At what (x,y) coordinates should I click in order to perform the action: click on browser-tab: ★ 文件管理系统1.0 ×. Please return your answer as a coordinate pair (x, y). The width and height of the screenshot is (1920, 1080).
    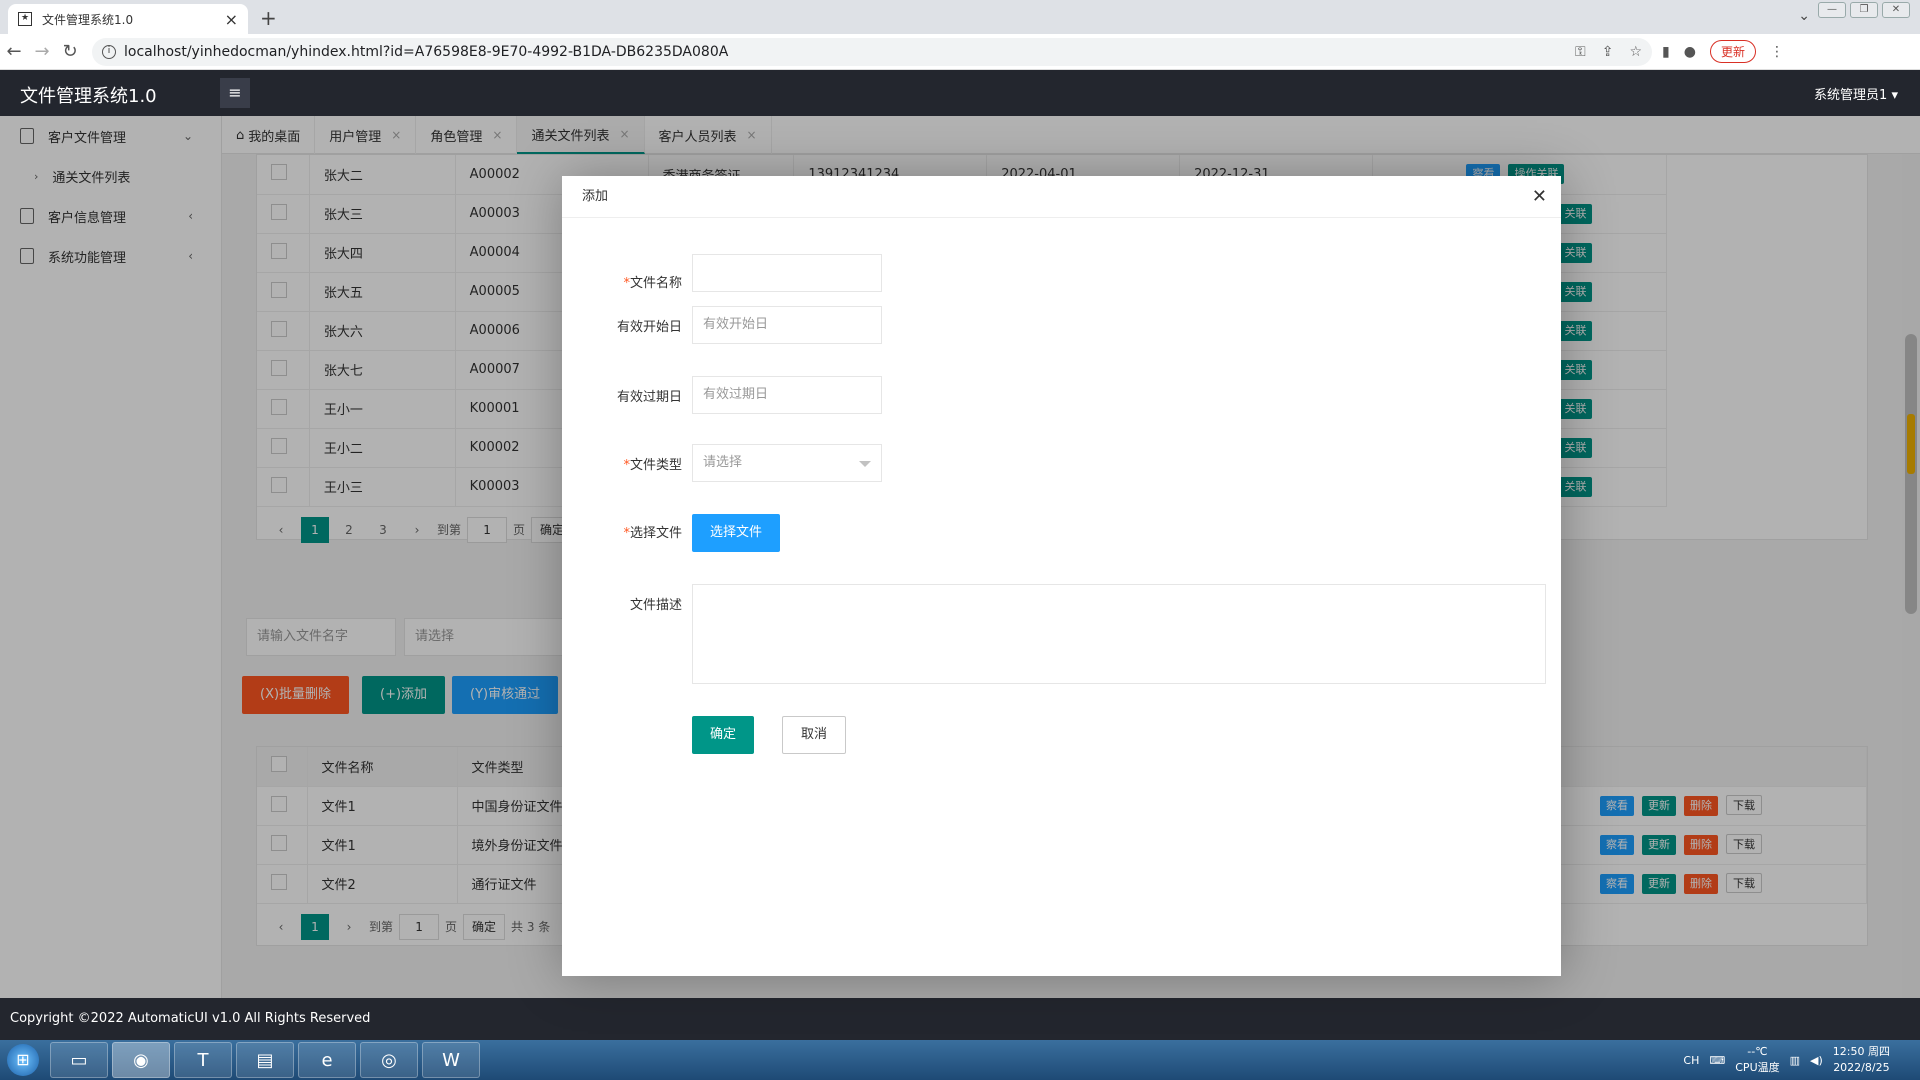
    Looking at the image, I should click on (128, 19).